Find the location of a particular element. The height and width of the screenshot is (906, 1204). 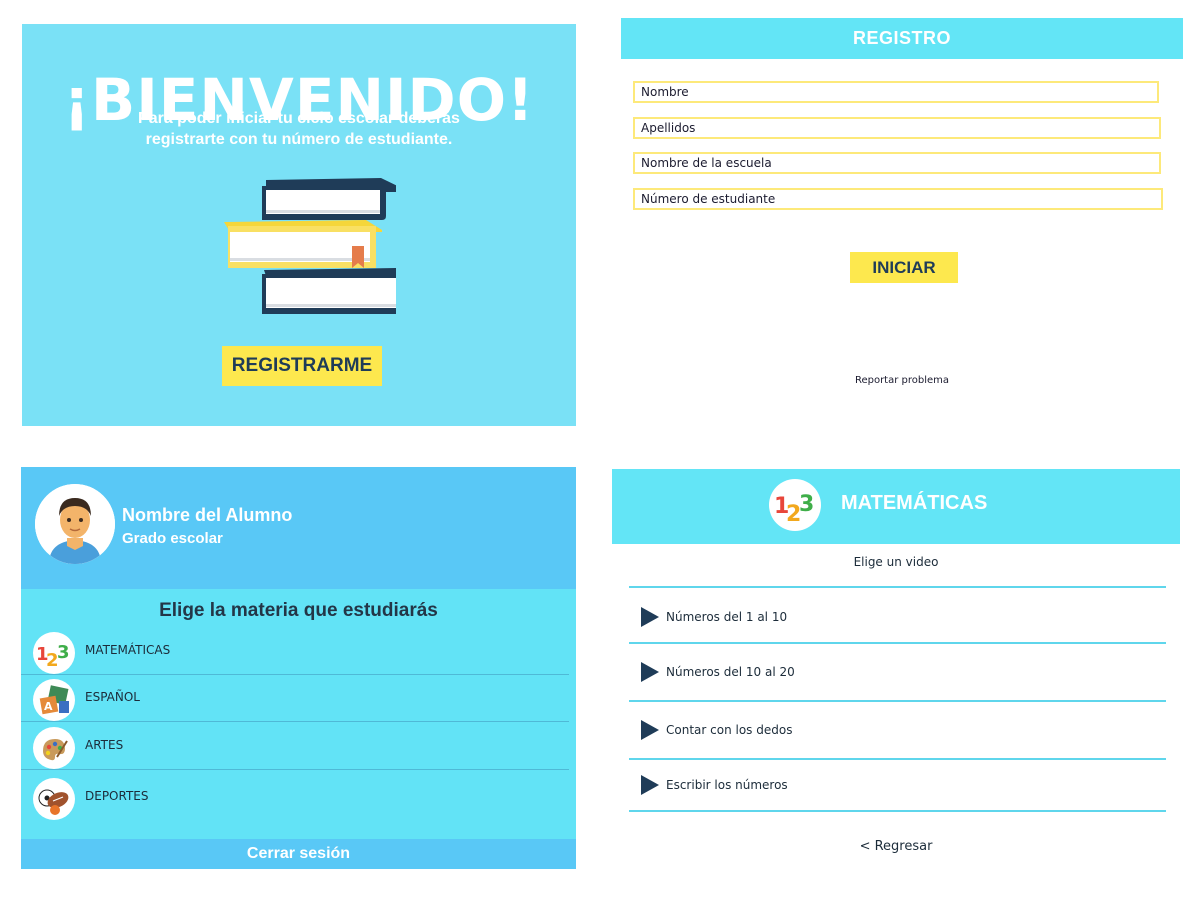

subject-label: ARTES is located at coordinates (104, 745).